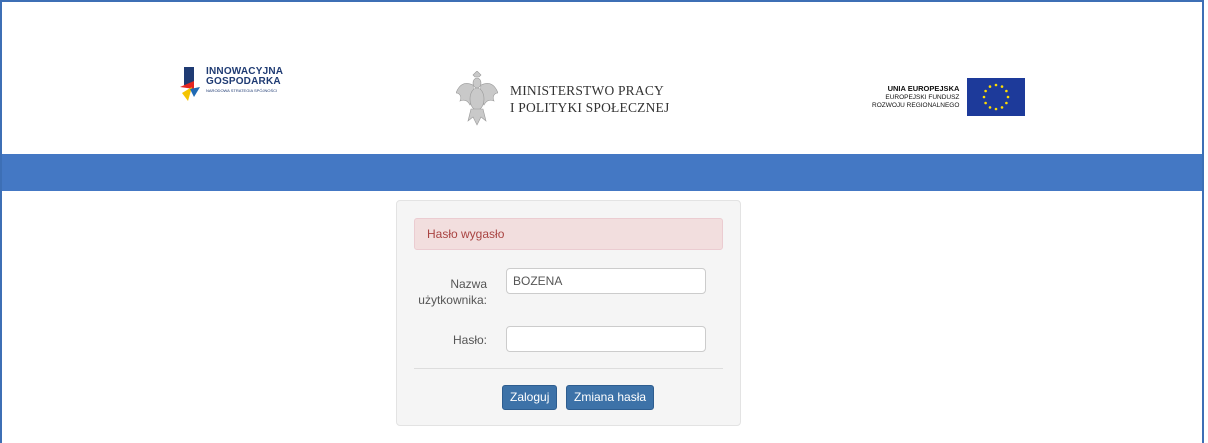  Describe the element at coordinates (606, 281) in the screenshot. I see `username-input` at that location.